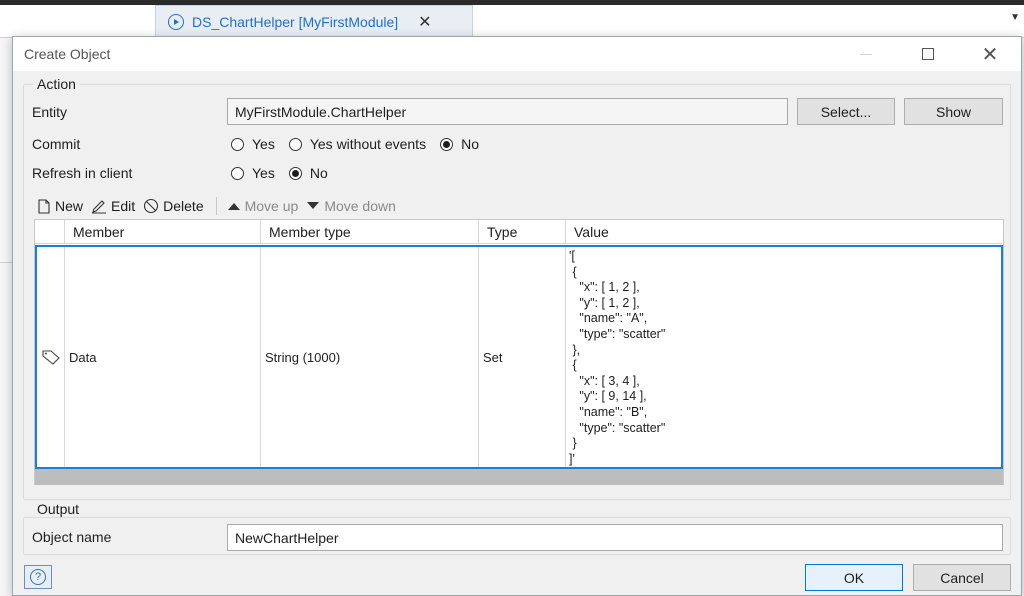 This screenshot has width=1024, height=596. I want to click on member-toolbar: New Edit Delete Move up Move down, so click(220, 206).